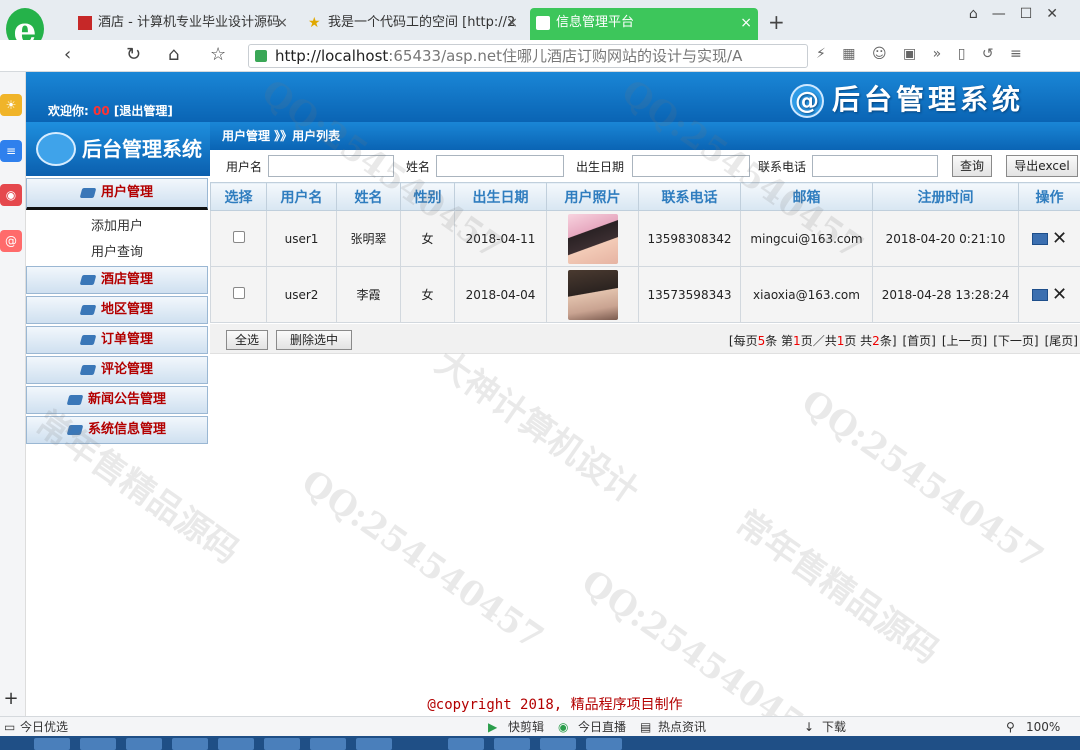 The width and height of the screenshot is (1080, 750). Describe the element at coordinates (964, 341) in the screenshot. I see `prev-page-link: [上一页]` at that location.